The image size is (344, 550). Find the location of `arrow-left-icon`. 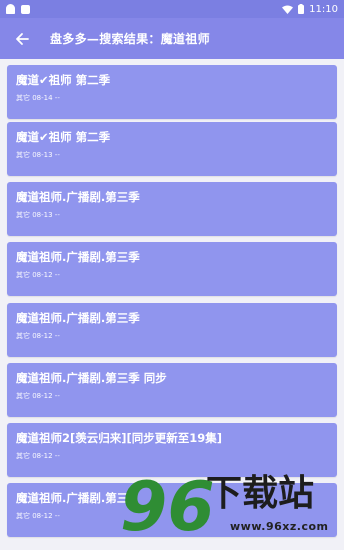

arrow-left-icon is located at coordinates (22, 38).